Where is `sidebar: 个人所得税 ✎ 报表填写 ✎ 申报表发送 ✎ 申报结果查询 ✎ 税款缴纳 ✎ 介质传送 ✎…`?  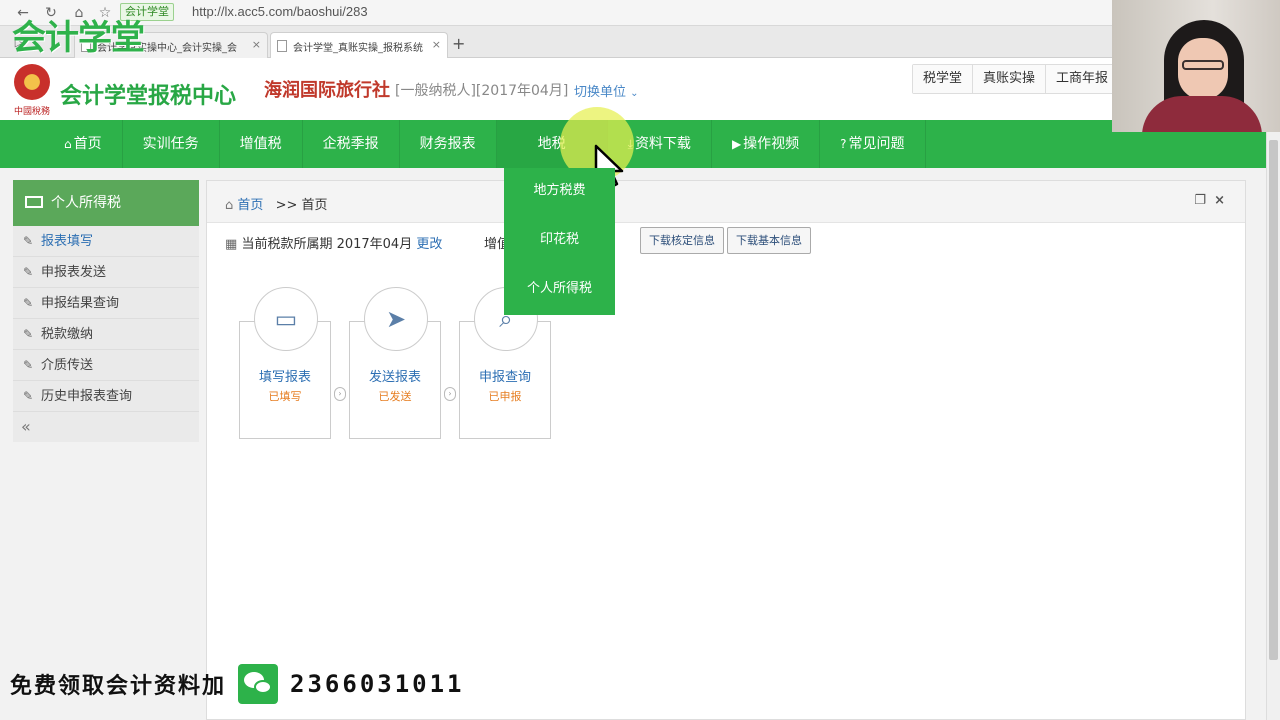
sidebar: 个人所得税 ✎ 报表填写 ✎ 申报表发送 ✎ 申报结果查询 ✎ 税款缴纳 ✎ 介质传送 ✎… is located at coordinates (106, 311).